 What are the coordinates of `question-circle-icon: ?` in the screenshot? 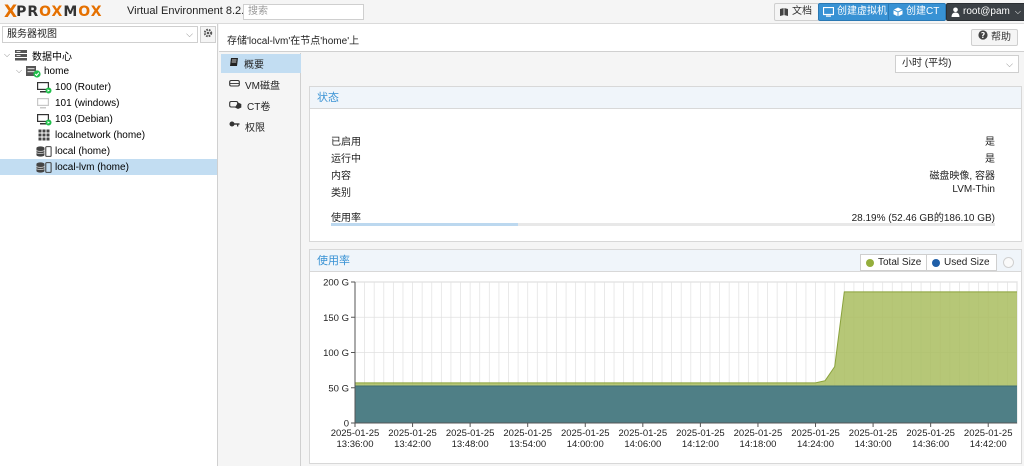 It's located at (983, 37).